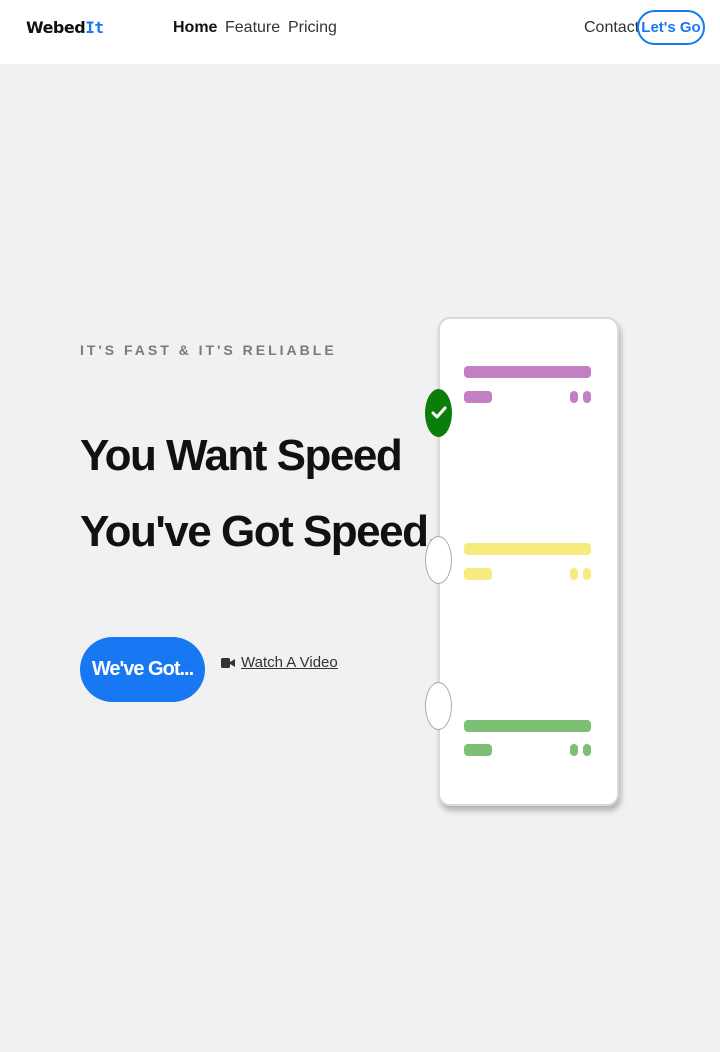  What do you see at coordinates (241, 455) in the screenshot?
I see `headline-line-1: You Want Speed` at bounding box center [241, 455].